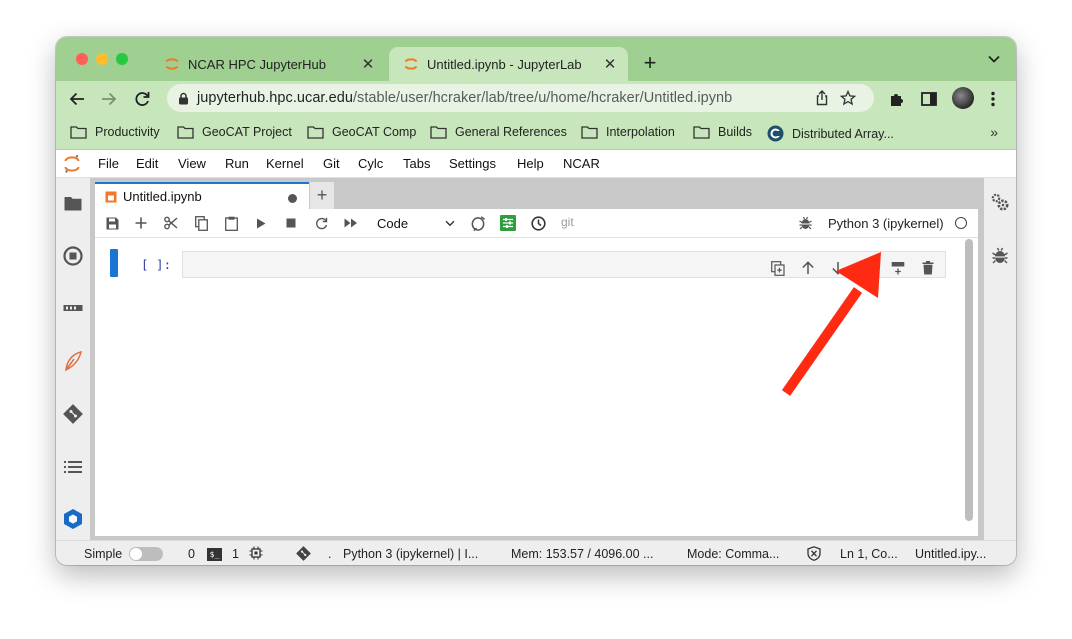 The image size is (1072, 639). I want to click on new-launcher-button: +, so click(322, 195).